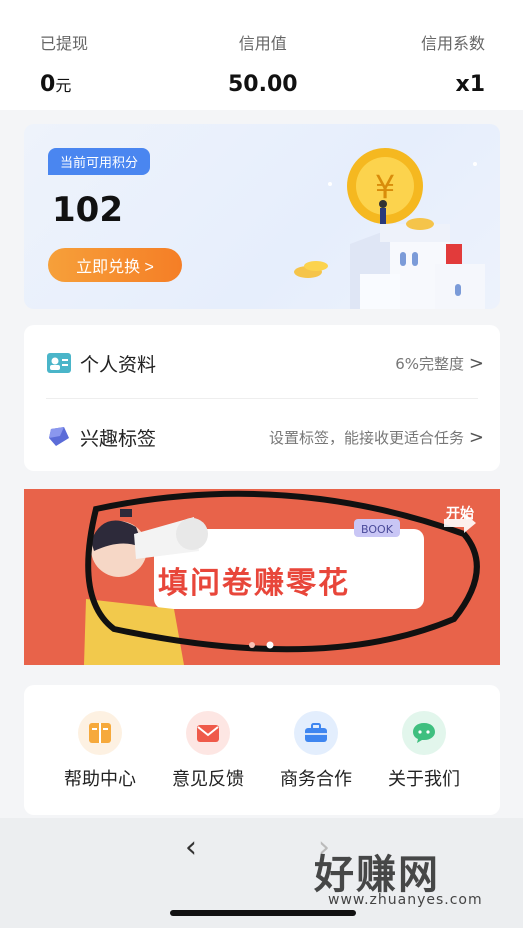 This screenshot has height=928, width=523. I want to click on business-button: 商务合作, so click(316, 751).